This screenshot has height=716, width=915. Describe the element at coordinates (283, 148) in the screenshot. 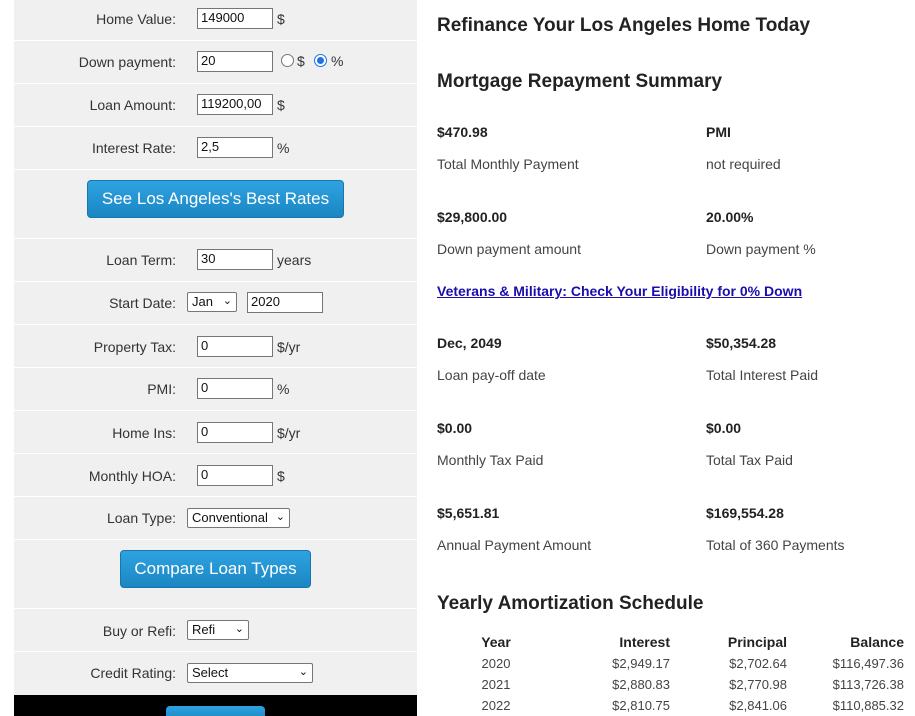

I see `interest-rate-unit: %` at that location.